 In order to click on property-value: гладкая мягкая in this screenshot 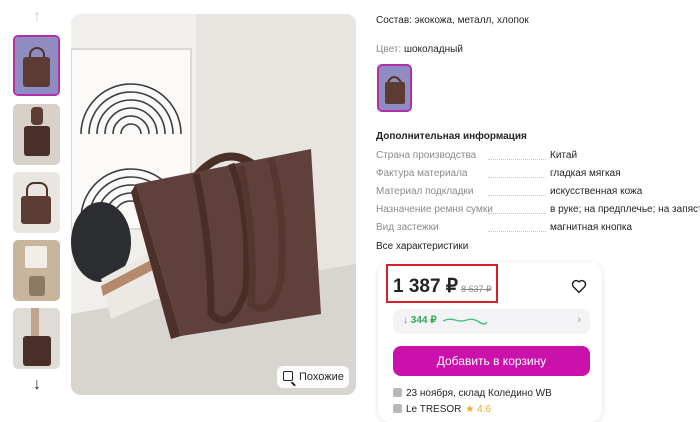, I will do `click(585, 173)`.